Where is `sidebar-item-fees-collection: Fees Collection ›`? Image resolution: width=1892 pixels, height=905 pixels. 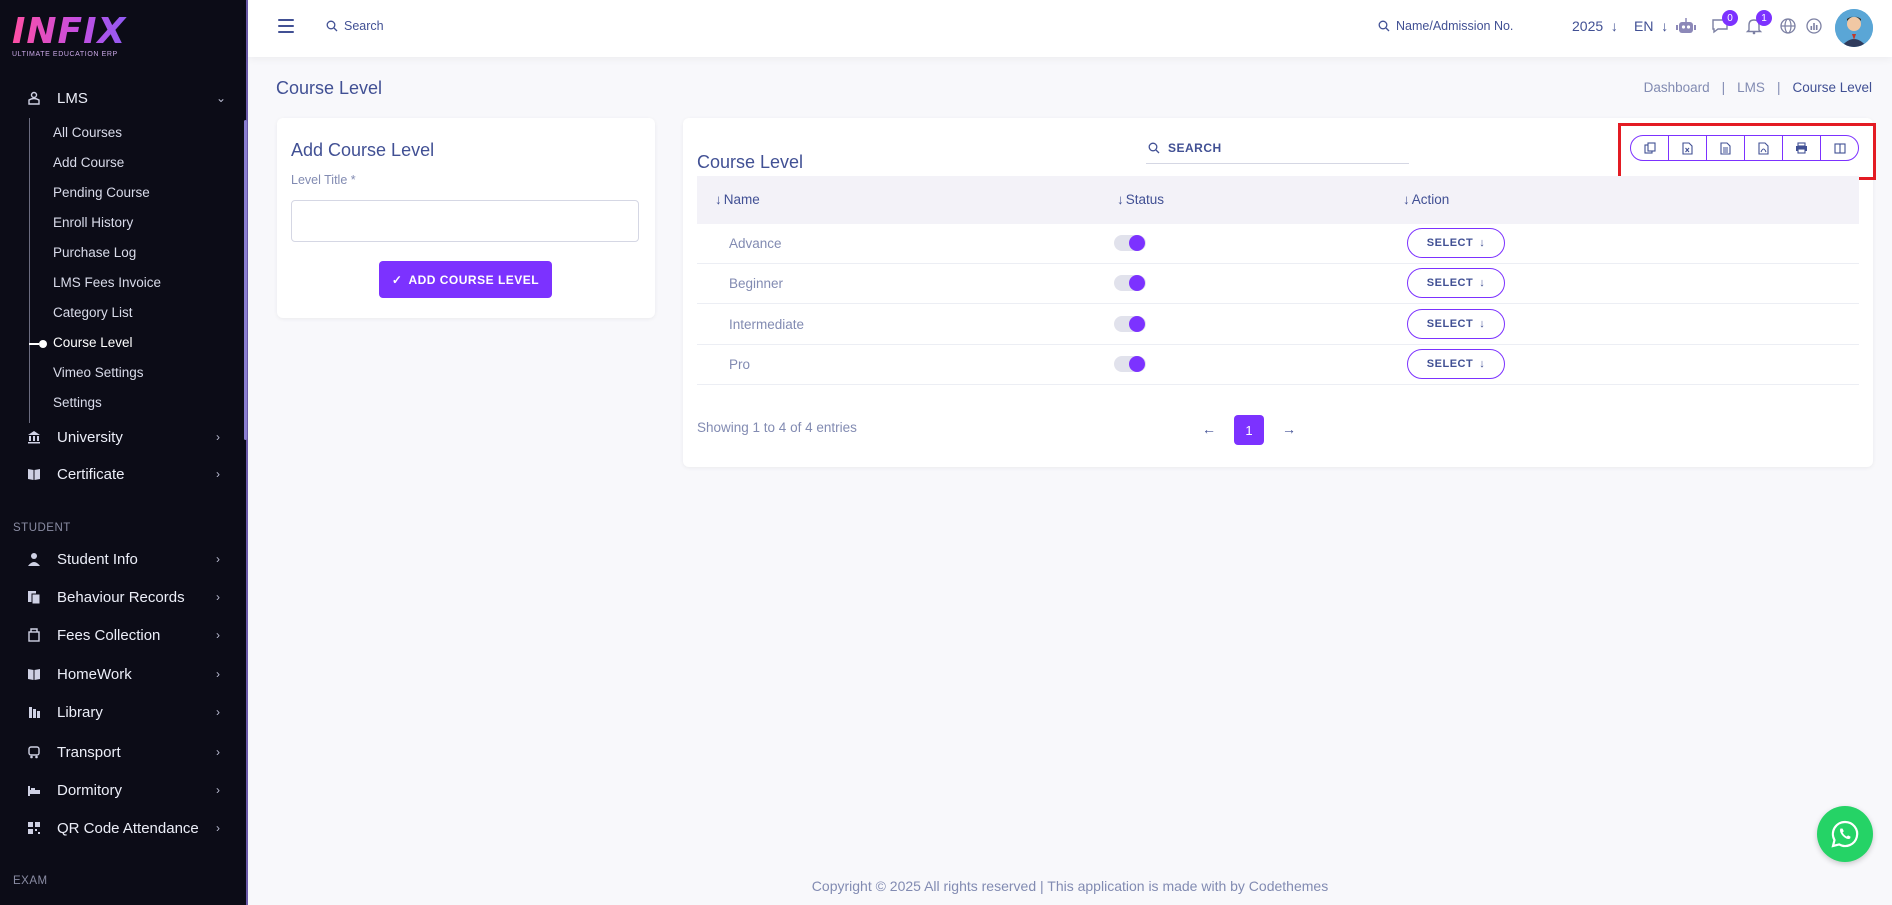 sidebar-item-fees-collection: Fees Collection › is located at coordinates (123, 635).